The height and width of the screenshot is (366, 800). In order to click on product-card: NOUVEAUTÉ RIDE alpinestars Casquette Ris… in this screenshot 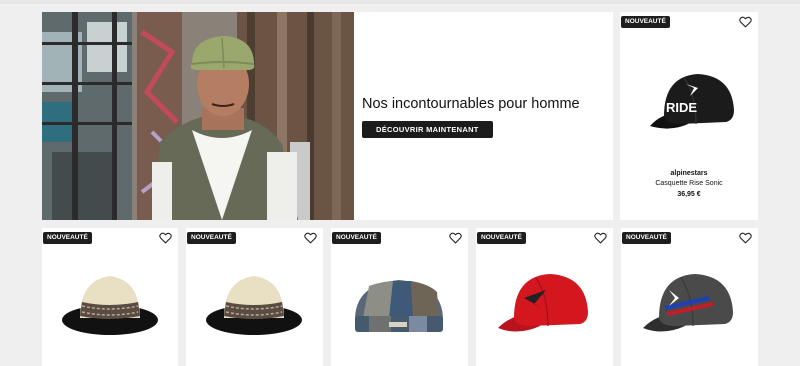, I will do `click(689, 116)`.